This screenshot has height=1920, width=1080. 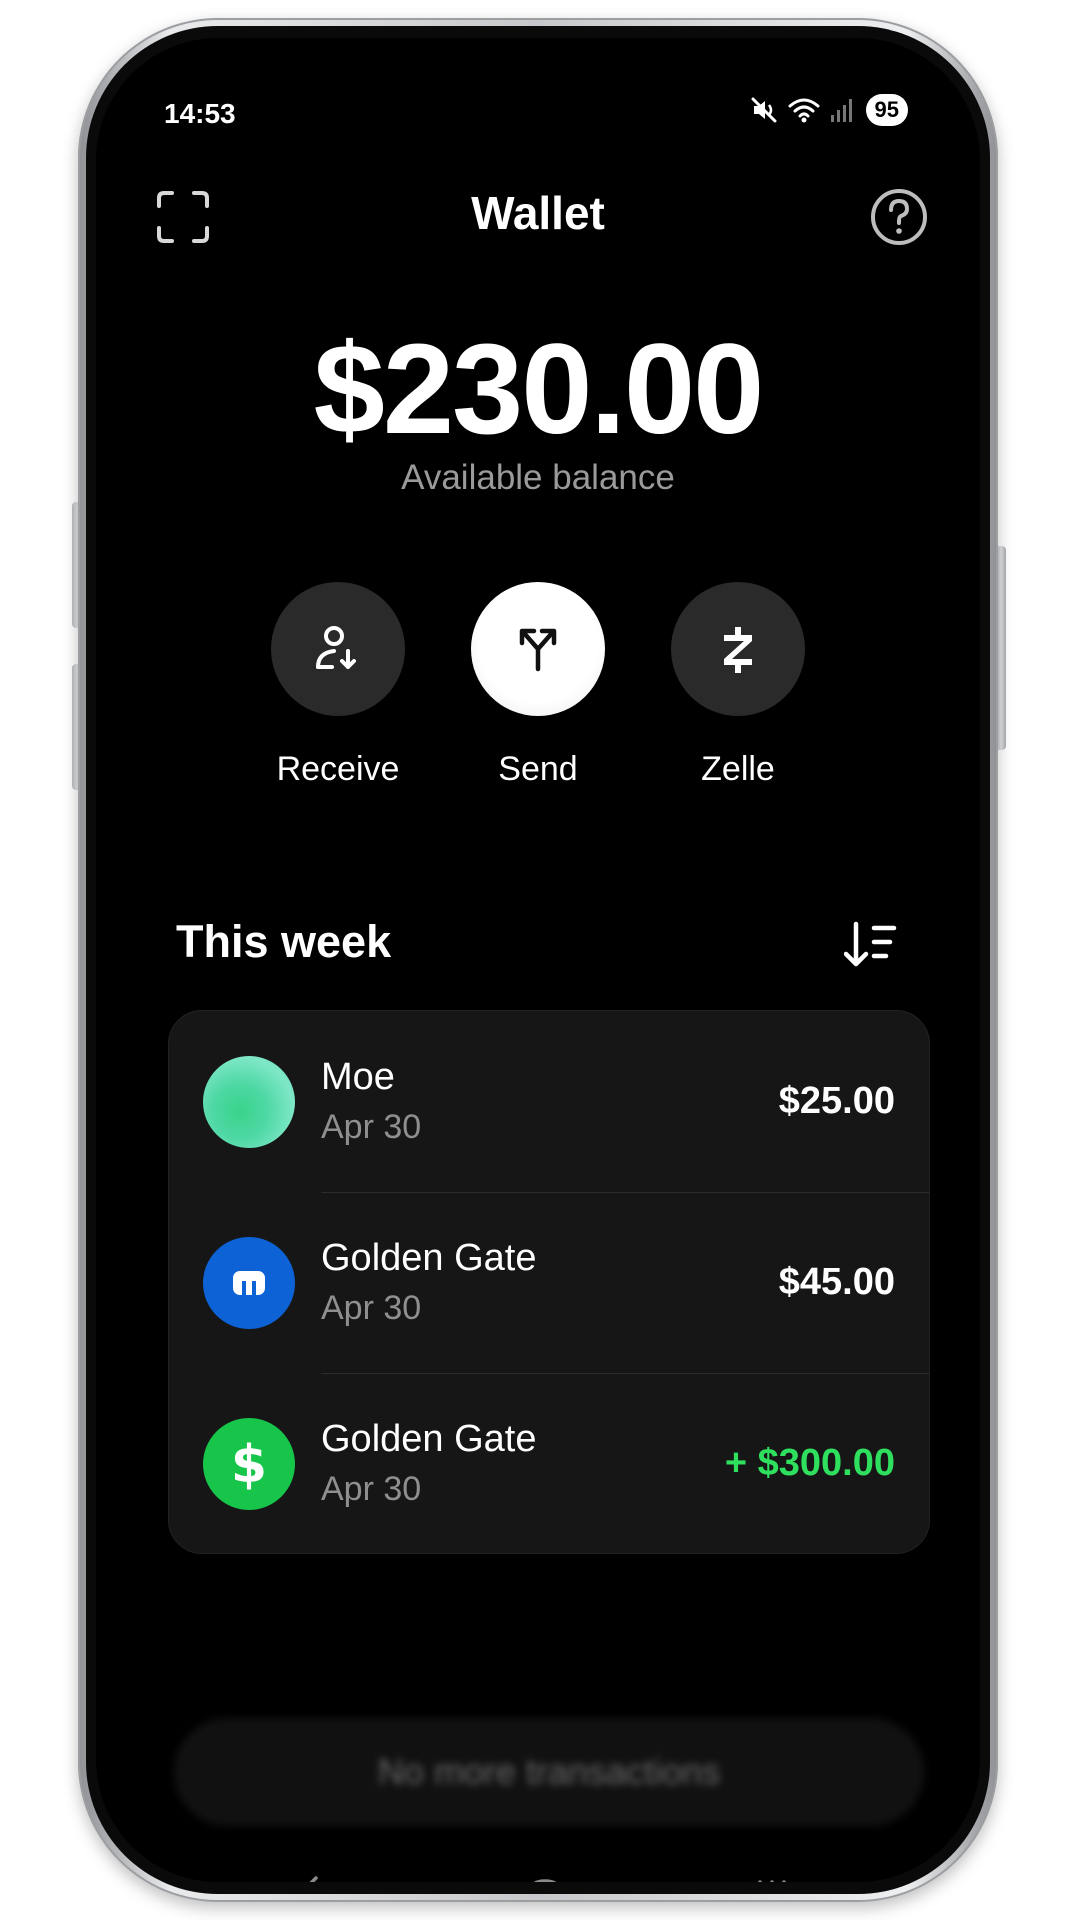 What do you see at coordinates (764, 110) in the screenshot?
I see `mute-icon` at bounding box center [764, 110].